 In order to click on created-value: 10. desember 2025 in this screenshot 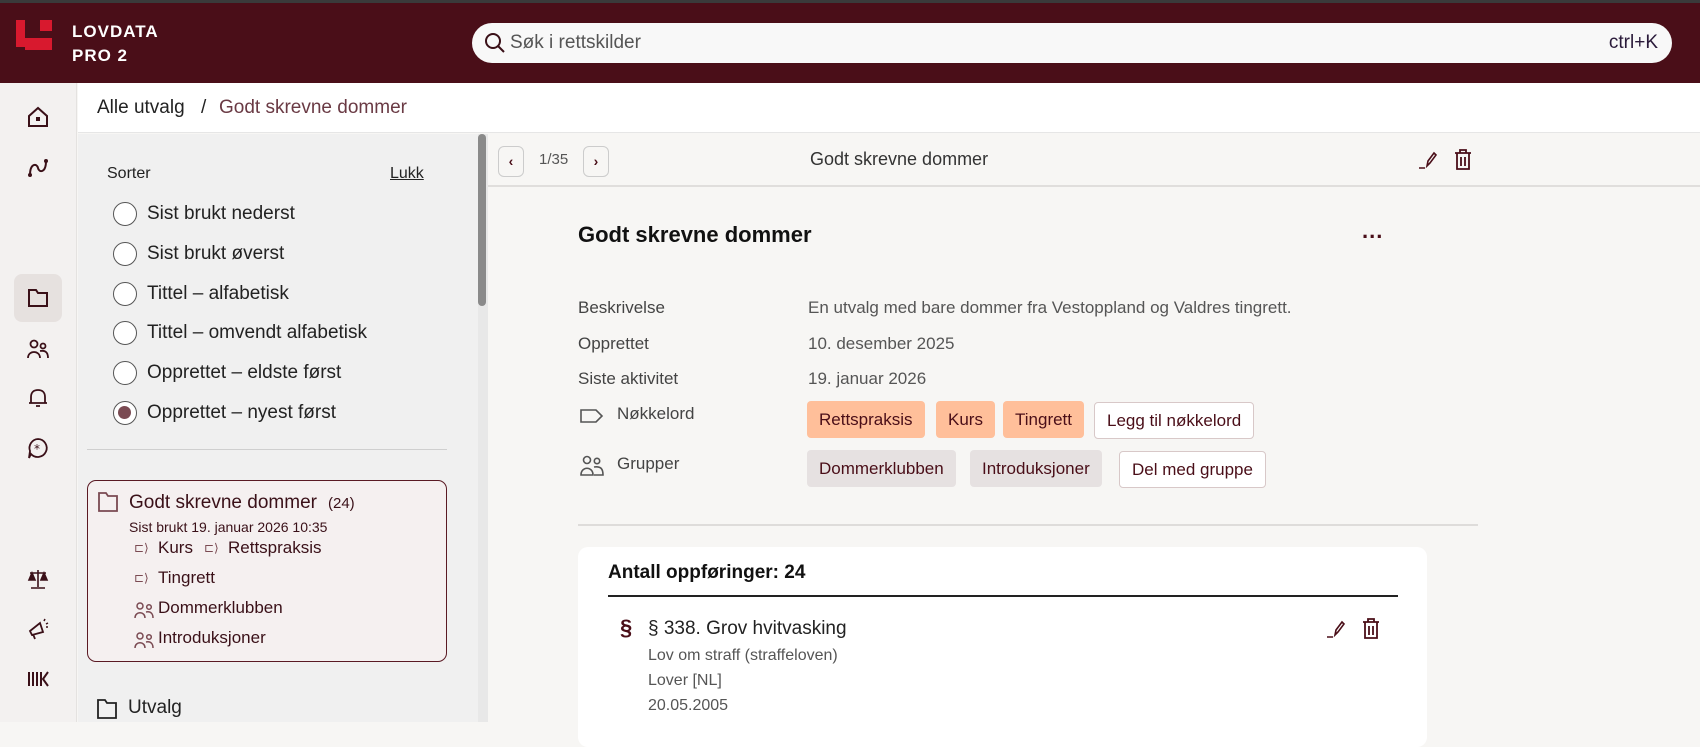, I will do `click(881, 343)`.